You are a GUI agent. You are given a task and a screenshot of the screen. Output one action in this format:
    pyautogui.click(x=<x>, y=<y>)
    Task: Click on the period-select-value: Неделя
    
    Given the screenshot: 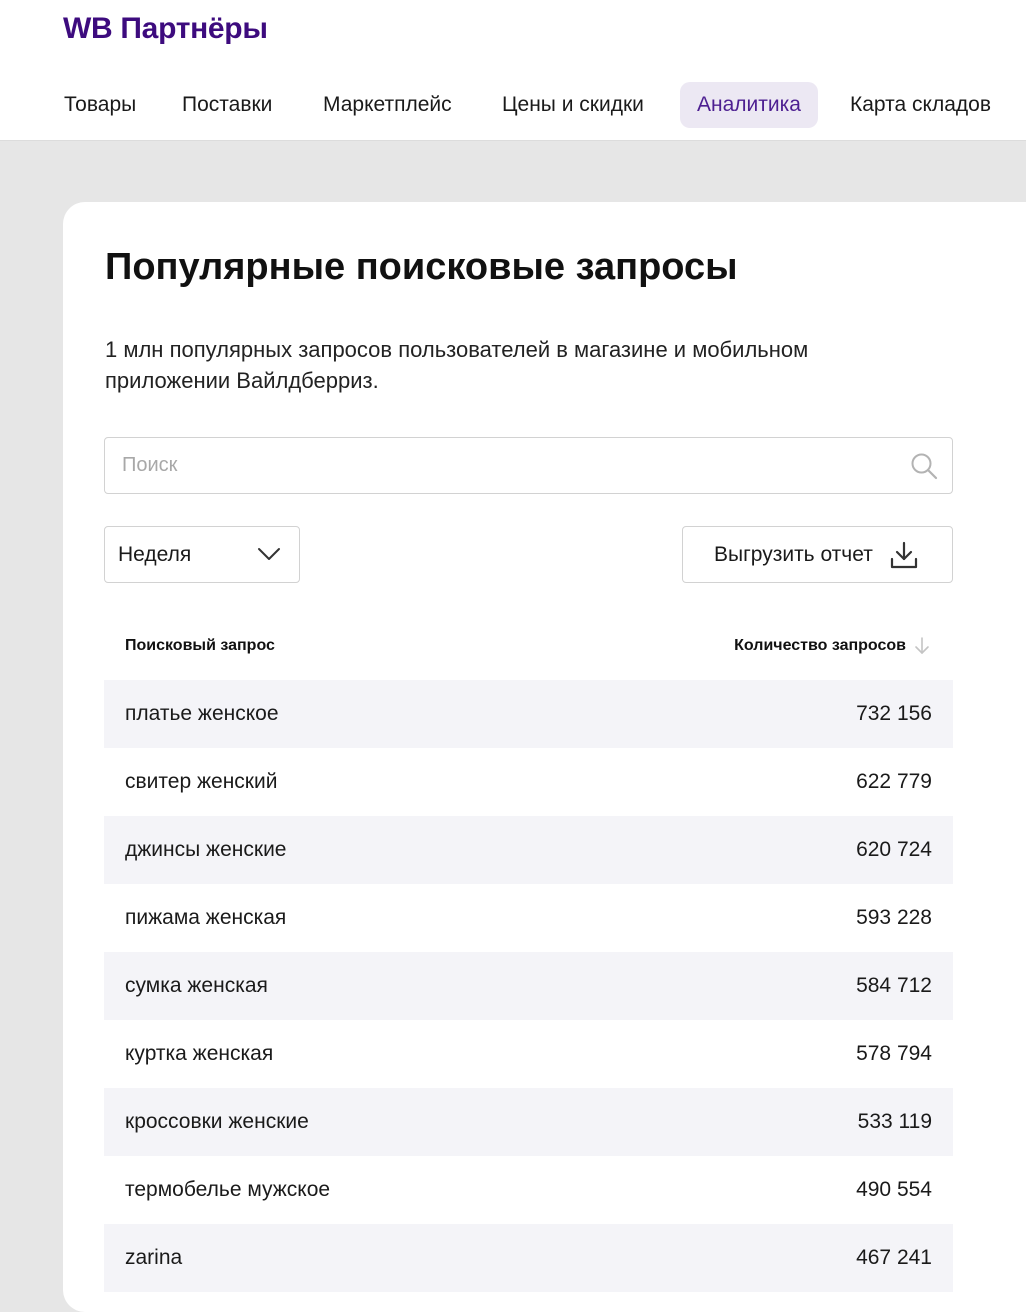 What is the action you would take?
    pyautogui.click(x=155, y=554)
    